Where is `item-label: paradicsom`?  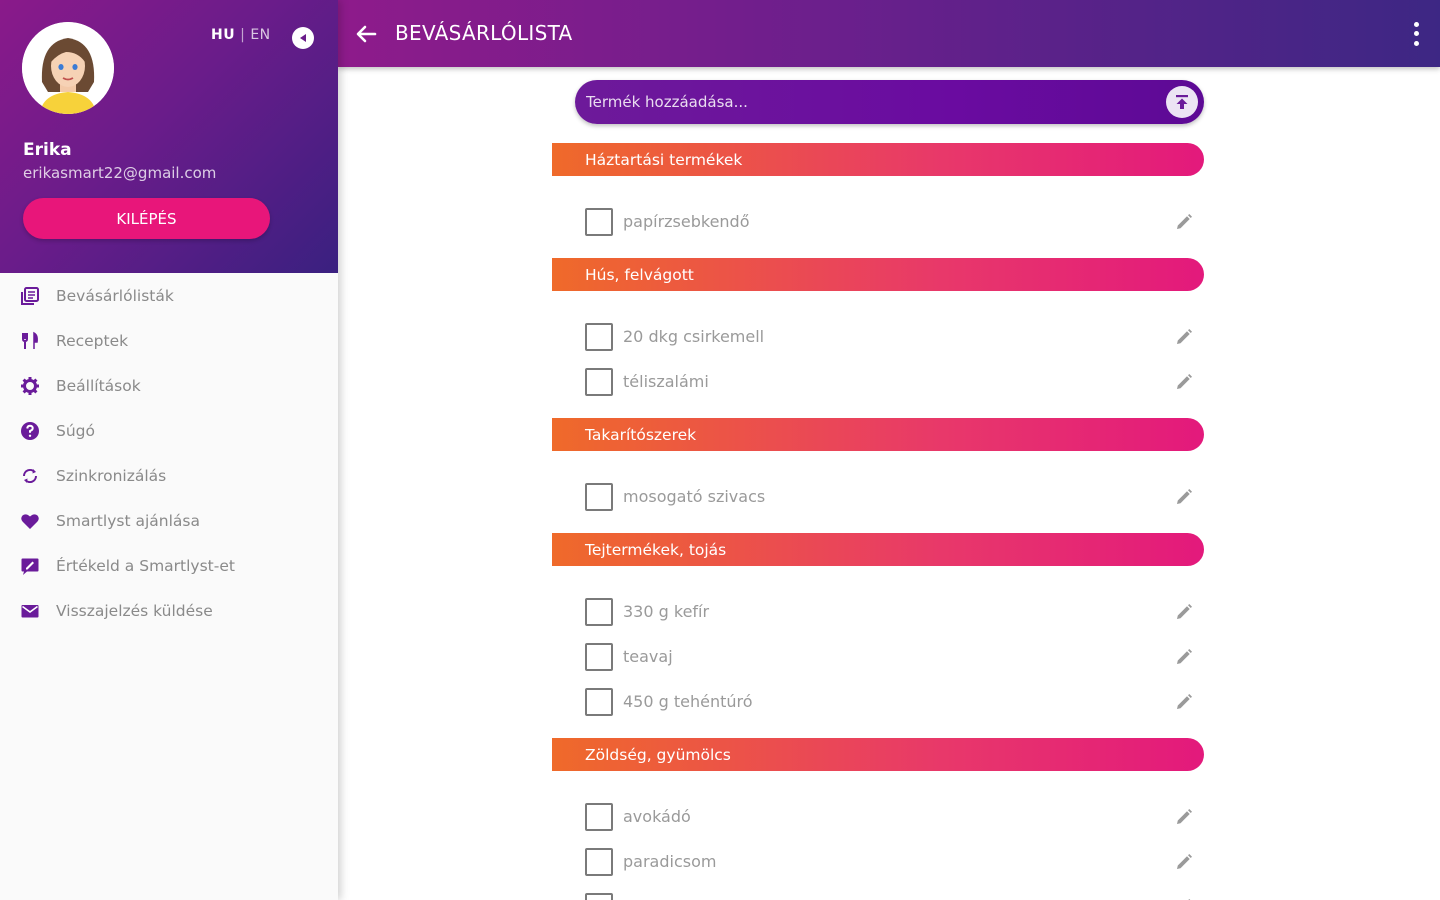
item-label: paradicsom is located at coordinates (670, 861).